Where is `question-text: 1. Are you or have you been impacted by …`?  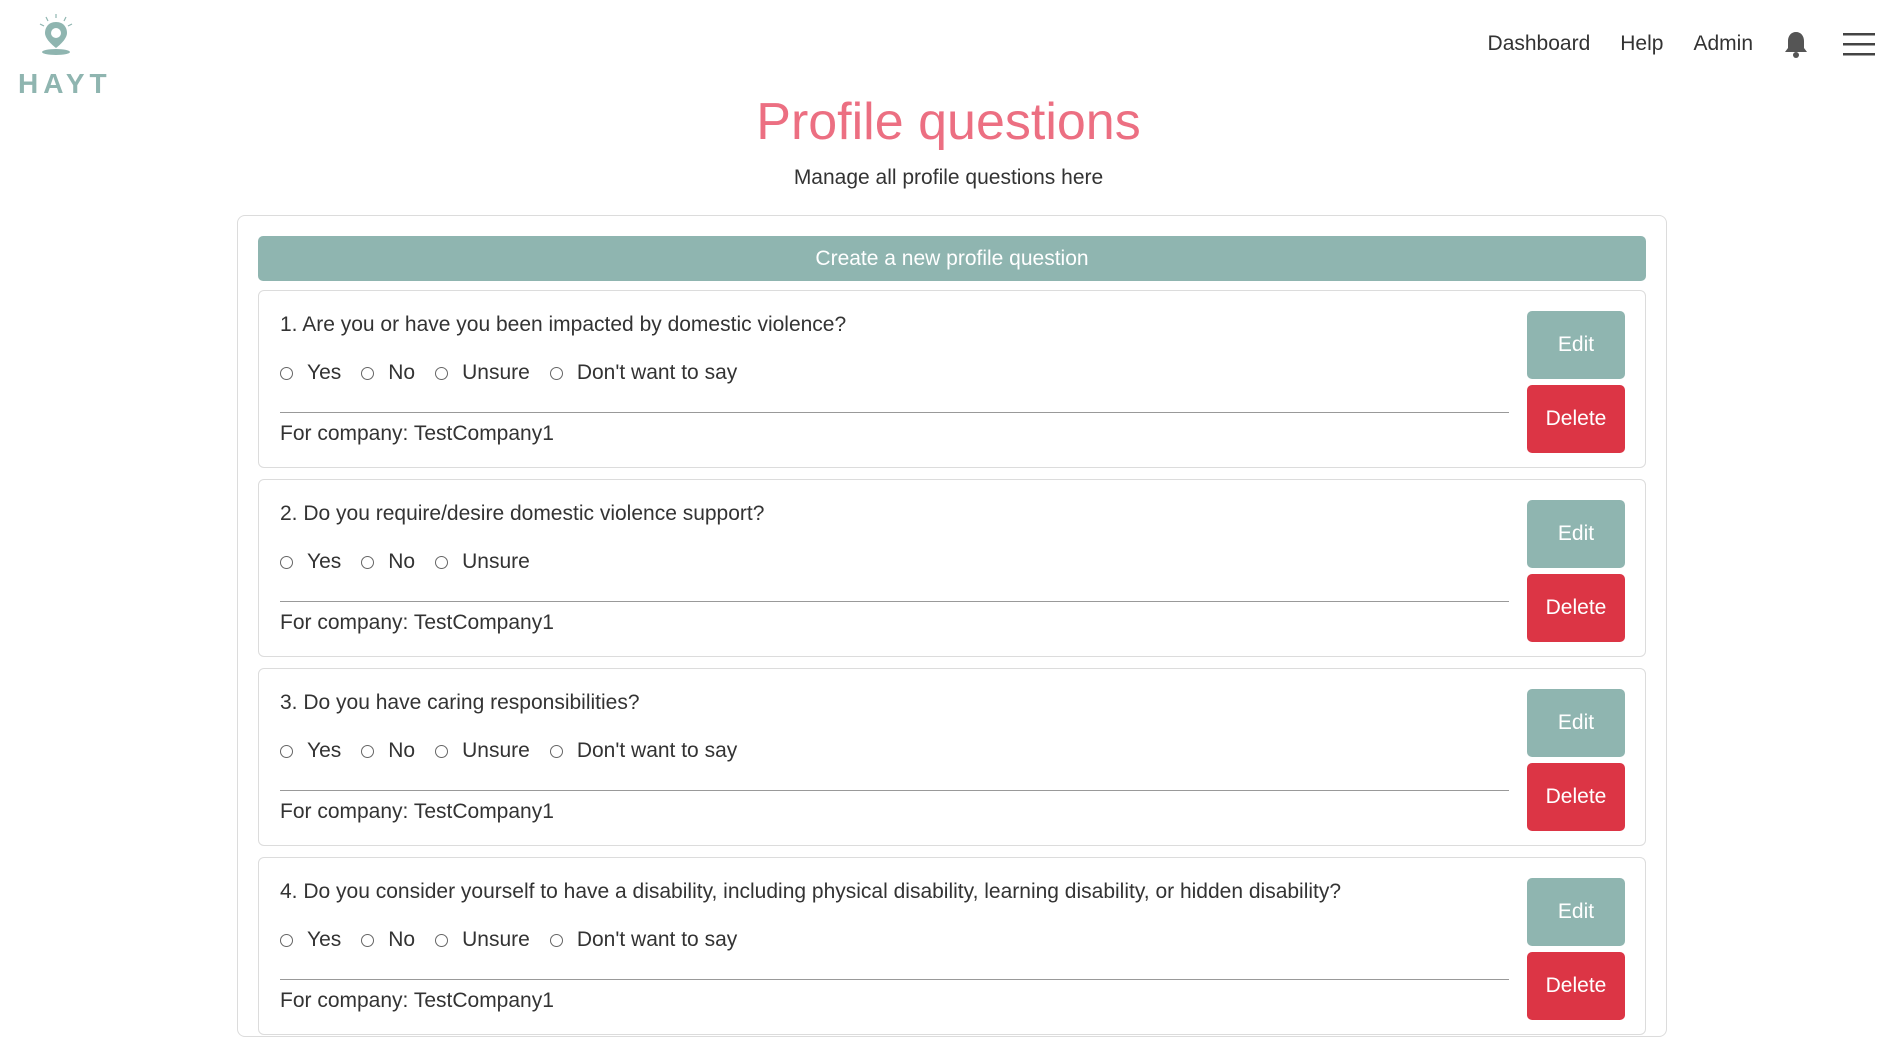
question-text: 1. Are you or have you been impacted by … is located at coordinates (563, 324).